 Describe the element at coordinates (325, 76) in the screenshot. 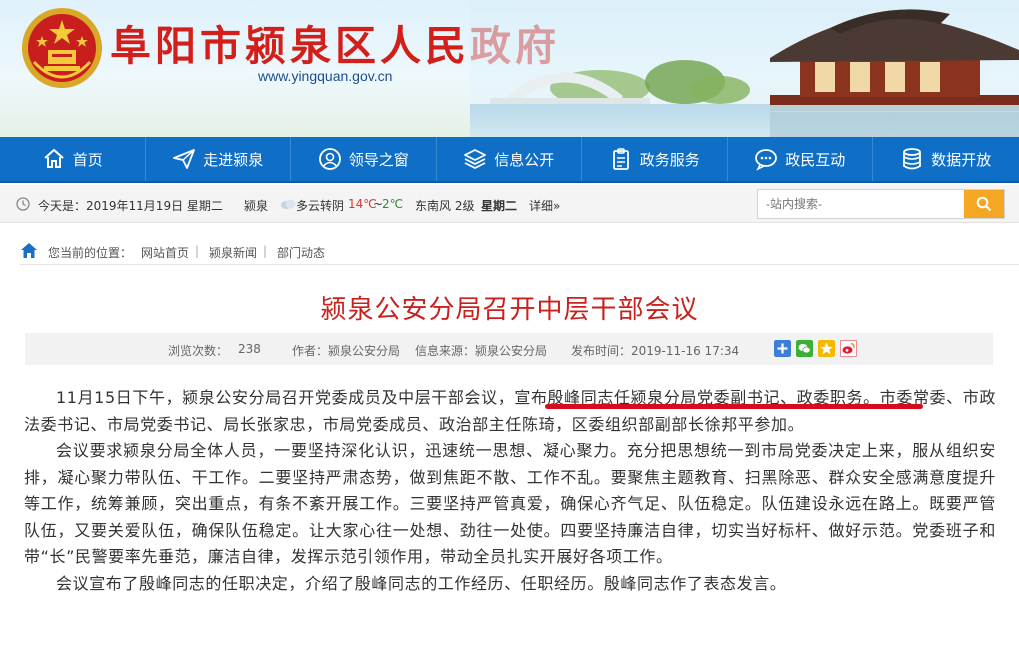

I see `site-url: www.yingquan.gov.cn` at that location.